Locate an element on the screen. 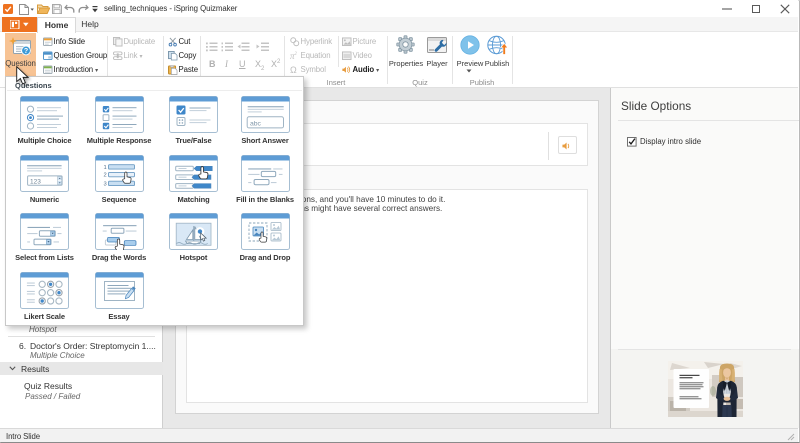 Image resolution: width=800 pixels, height=443 pixels. svg-text: 123 is located at coordinates (35, 181).